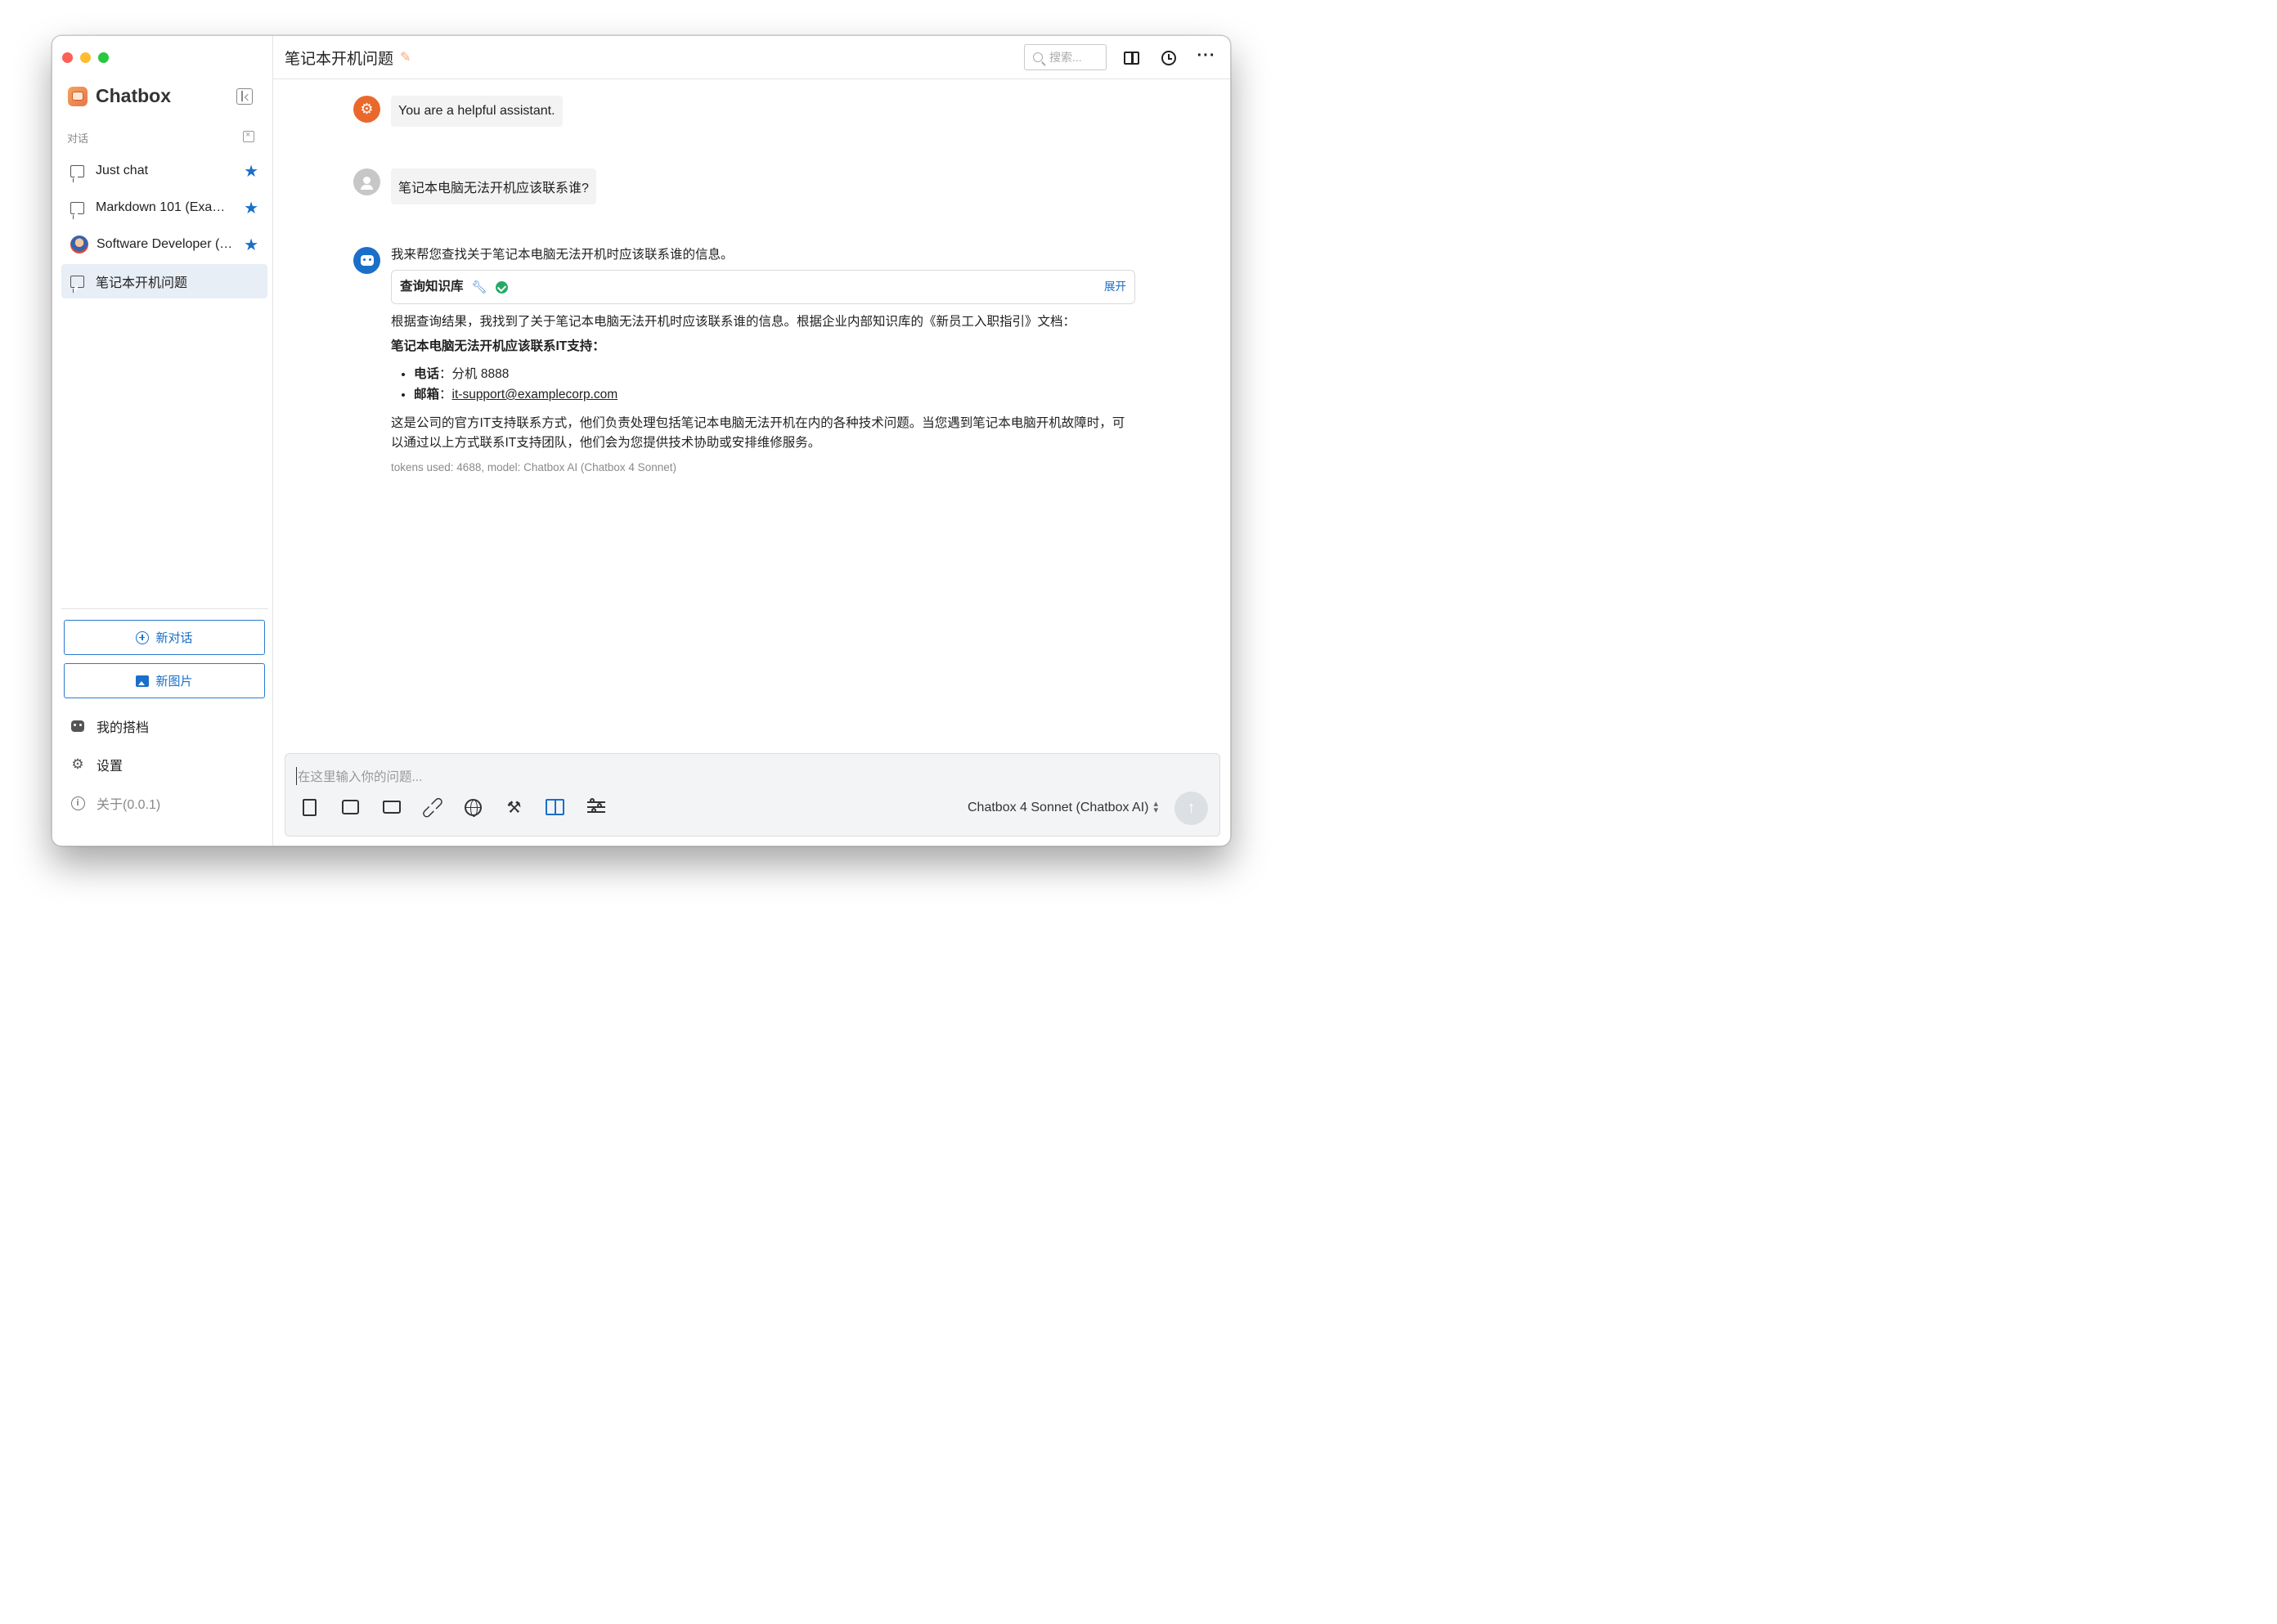  Describe the element at coordinates (164, 171) in the screenshot. I see `conversation-item-just-chat: Just chat ★` at that location.